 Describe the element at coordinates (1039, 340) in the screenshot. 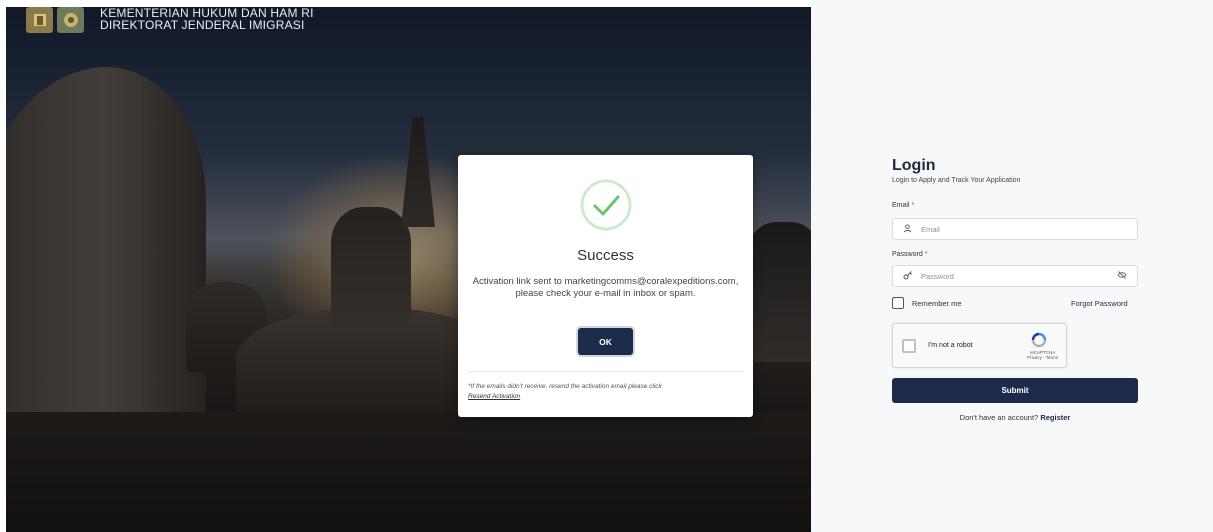

I see `recaptcha-icon` at that location.